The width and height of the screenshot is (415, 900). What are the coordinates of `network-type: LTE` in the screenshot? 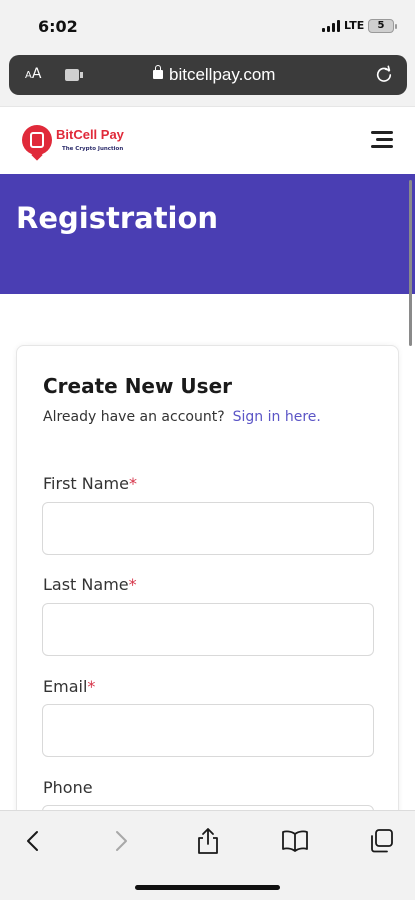 It's located at (354, 25).